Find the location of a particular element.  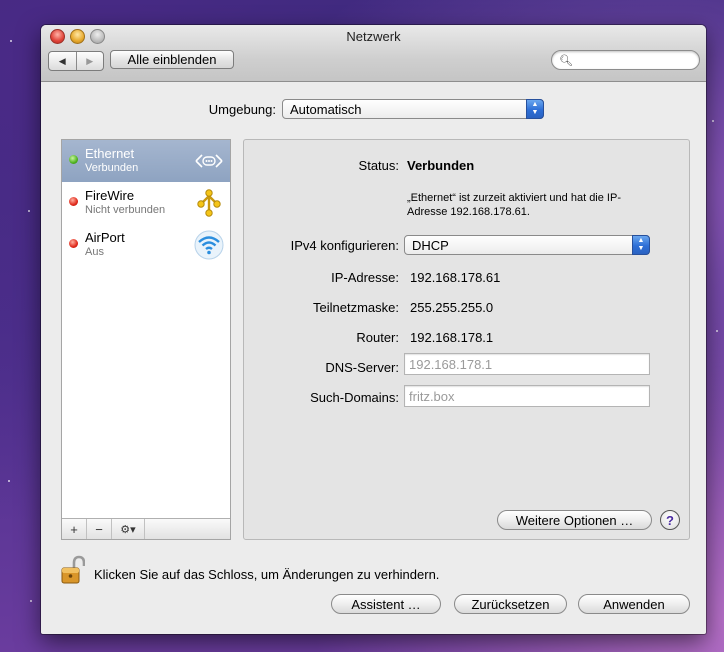

airport-icon is located at coordinates (209, 245).